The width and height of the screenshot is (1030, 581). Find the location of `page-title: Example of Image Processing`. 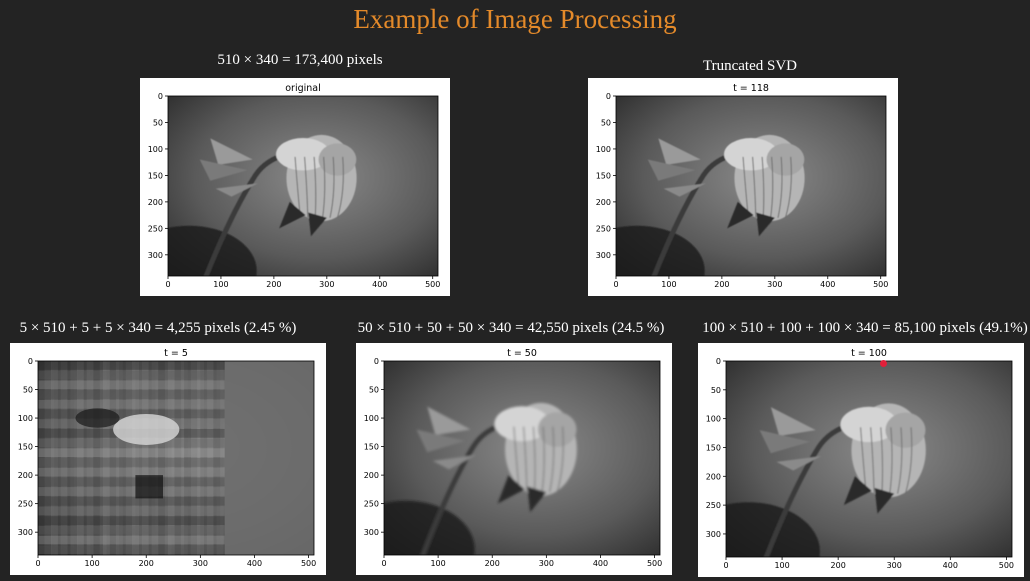

page-title: Example of Image Processing is located at coordinates (515, 19).